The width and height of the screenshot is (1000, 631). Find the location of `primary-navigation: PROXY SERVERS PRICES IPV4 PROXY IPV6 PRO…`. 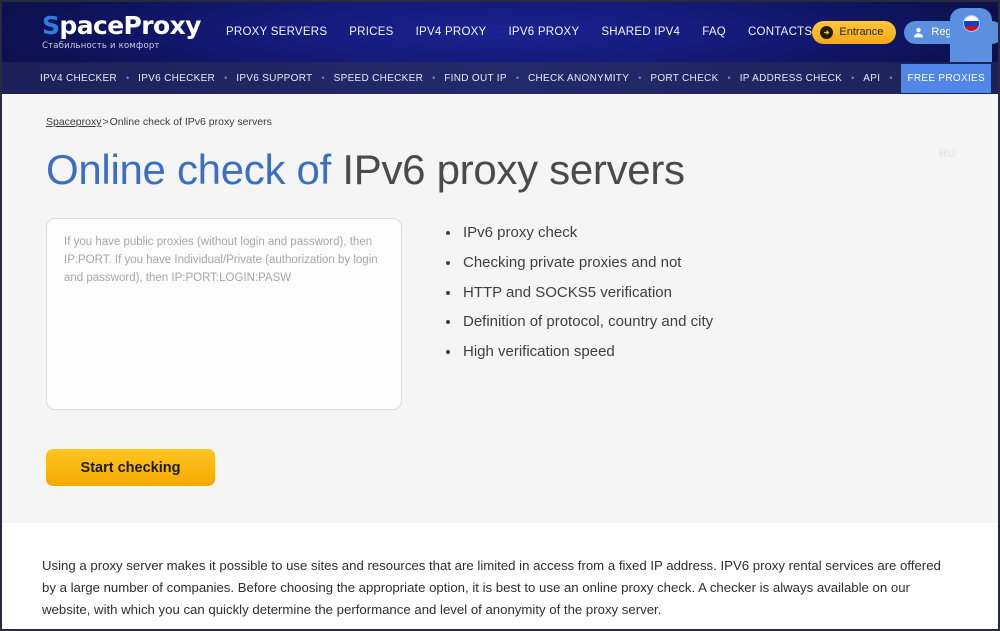

primary-navigation: PROXY SERVERS PRICES IPV4 PROXY IPV6 PRO… is located at coordinates (519, 32).